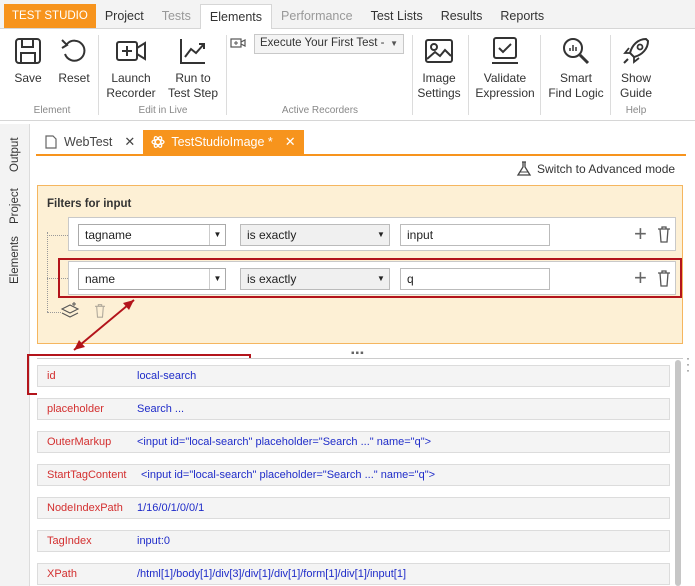  I want to click on property-row: id local-search, so click(353, 376).